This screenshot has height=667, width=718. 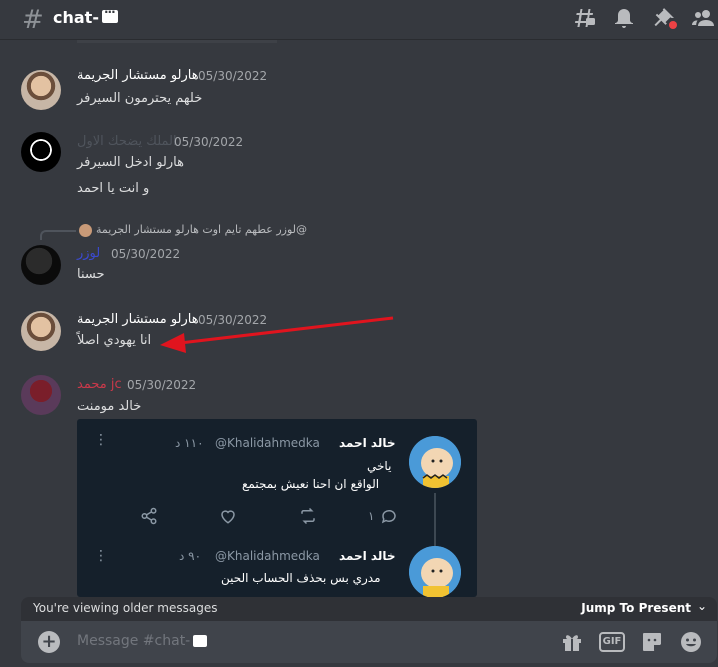 What do you see at coordinates (636, 608) in the screenshot?
I see `jump-to-present-button: Jump To Present` at bounding box center [636, 608].